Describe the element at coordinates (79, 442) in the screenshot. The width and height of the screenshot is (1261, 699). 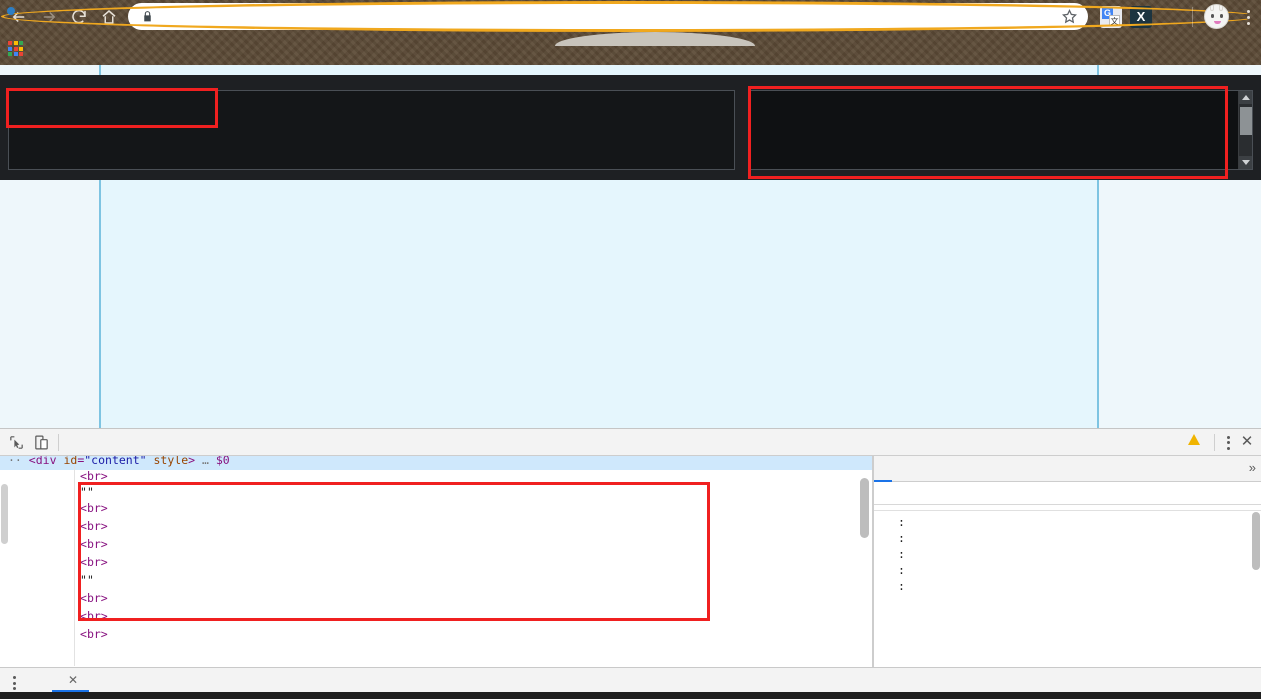
I see `tab-elements` at that location.